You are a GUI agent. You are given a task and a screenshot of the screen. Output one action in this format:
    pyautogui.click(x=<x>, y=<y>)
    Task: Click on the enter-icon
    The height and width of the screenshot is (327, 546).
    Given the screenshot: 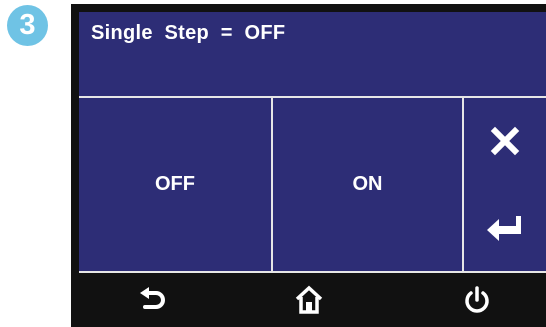 What is the action you would take?
    pyautogui.click(x=504, y=228)
    